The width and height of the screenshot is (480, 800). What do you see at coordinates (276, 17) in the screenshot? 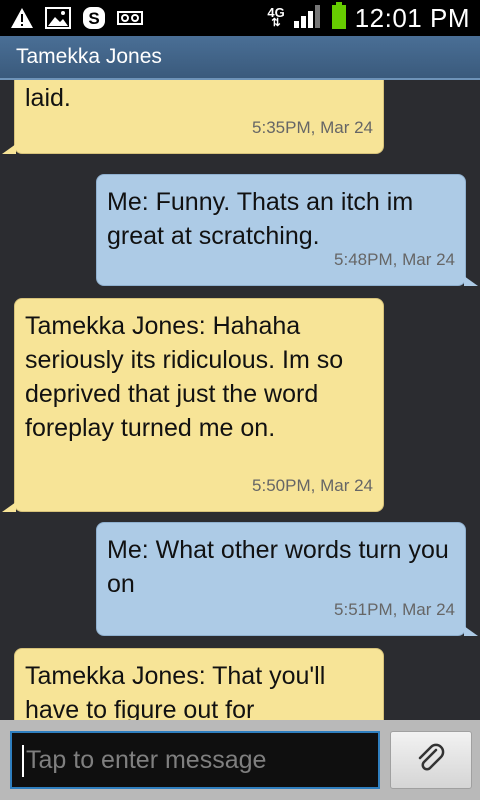
I see `network-type: 4G ⇅` at bounding box center [276, 17].